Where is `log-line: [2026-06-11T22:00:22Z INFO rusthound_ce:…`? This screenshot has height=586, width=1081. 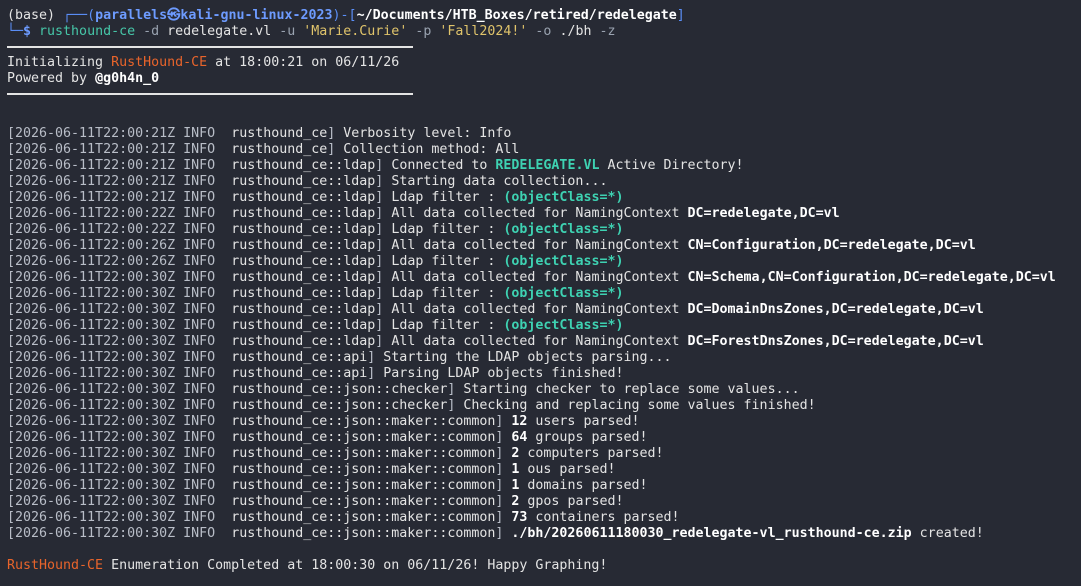
log-line: [2026-06-11T22:00:22Z INFO rusthound_ce:… is located at coordinates (423, 213).